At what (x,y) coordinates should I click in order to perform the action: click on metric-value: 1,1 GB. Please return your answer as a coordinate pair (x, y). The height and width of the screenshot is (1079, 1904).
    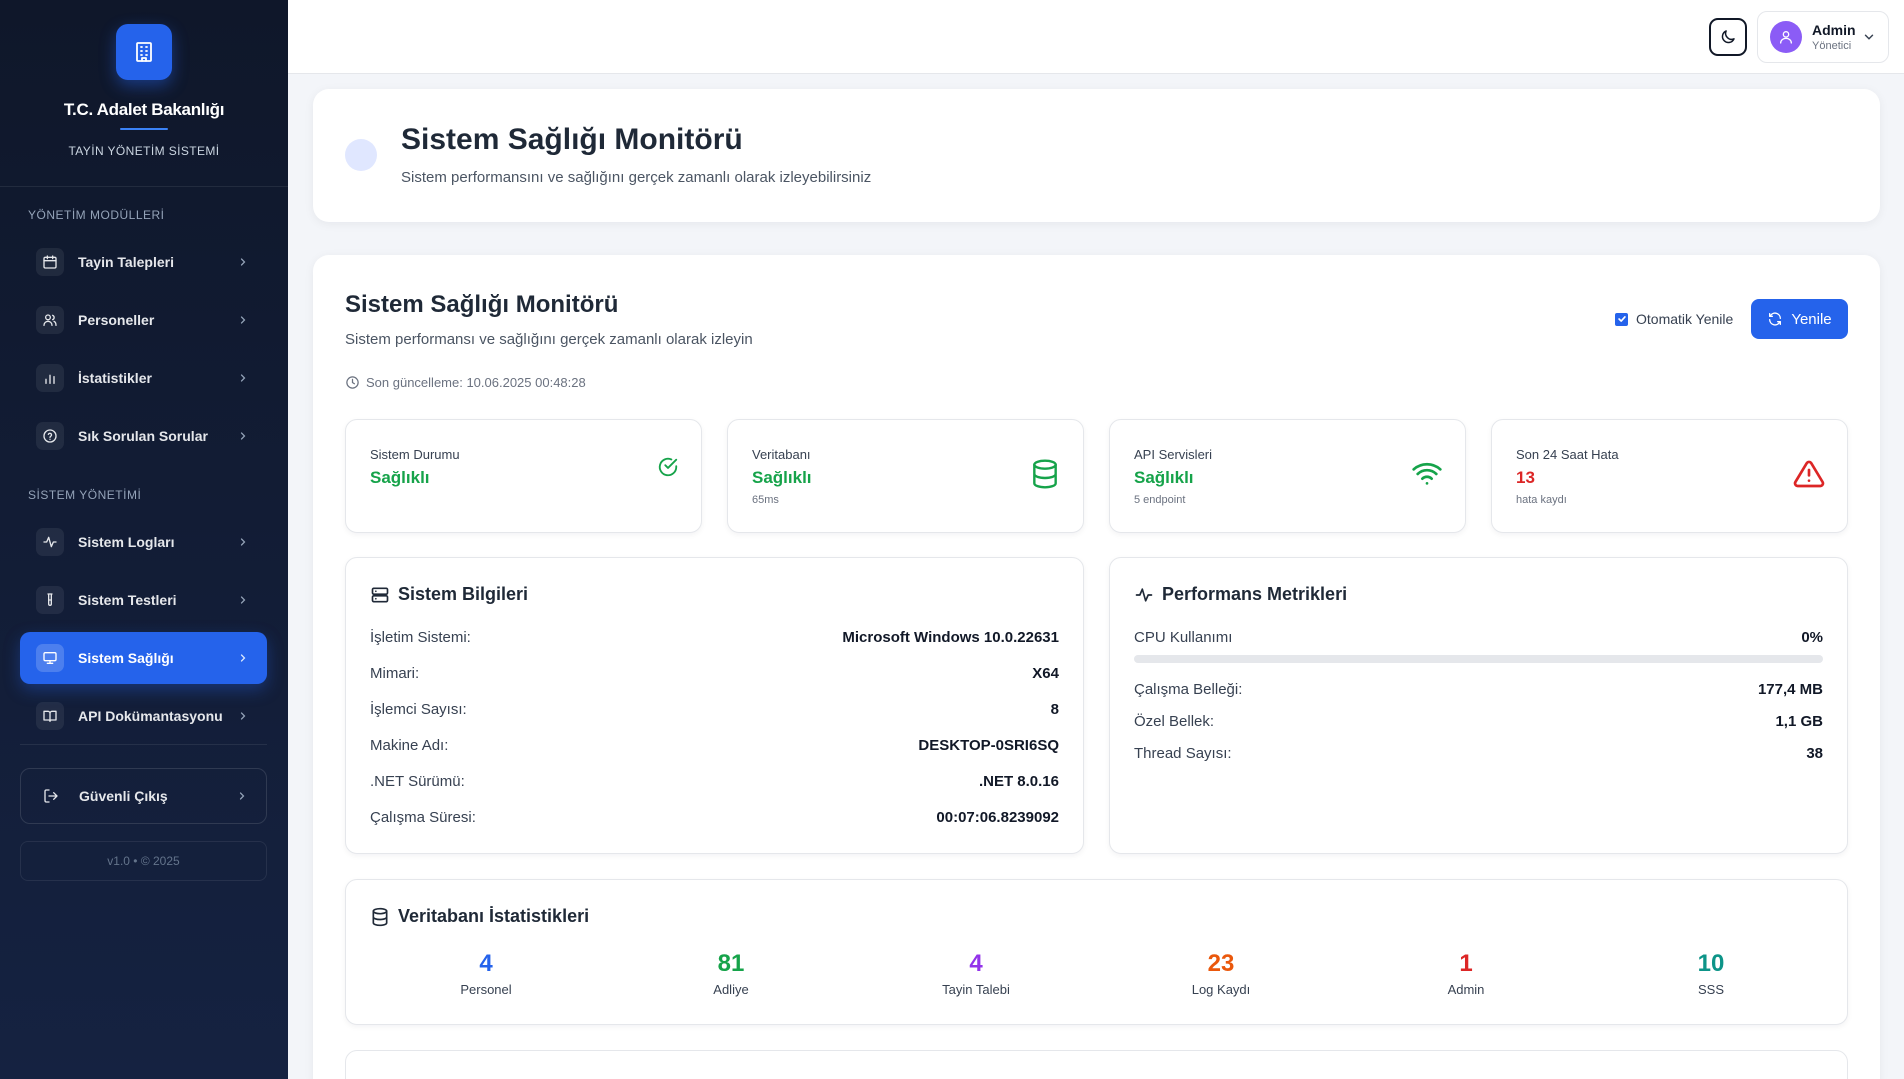
    Looking at the image, I should click on (1799, 721).